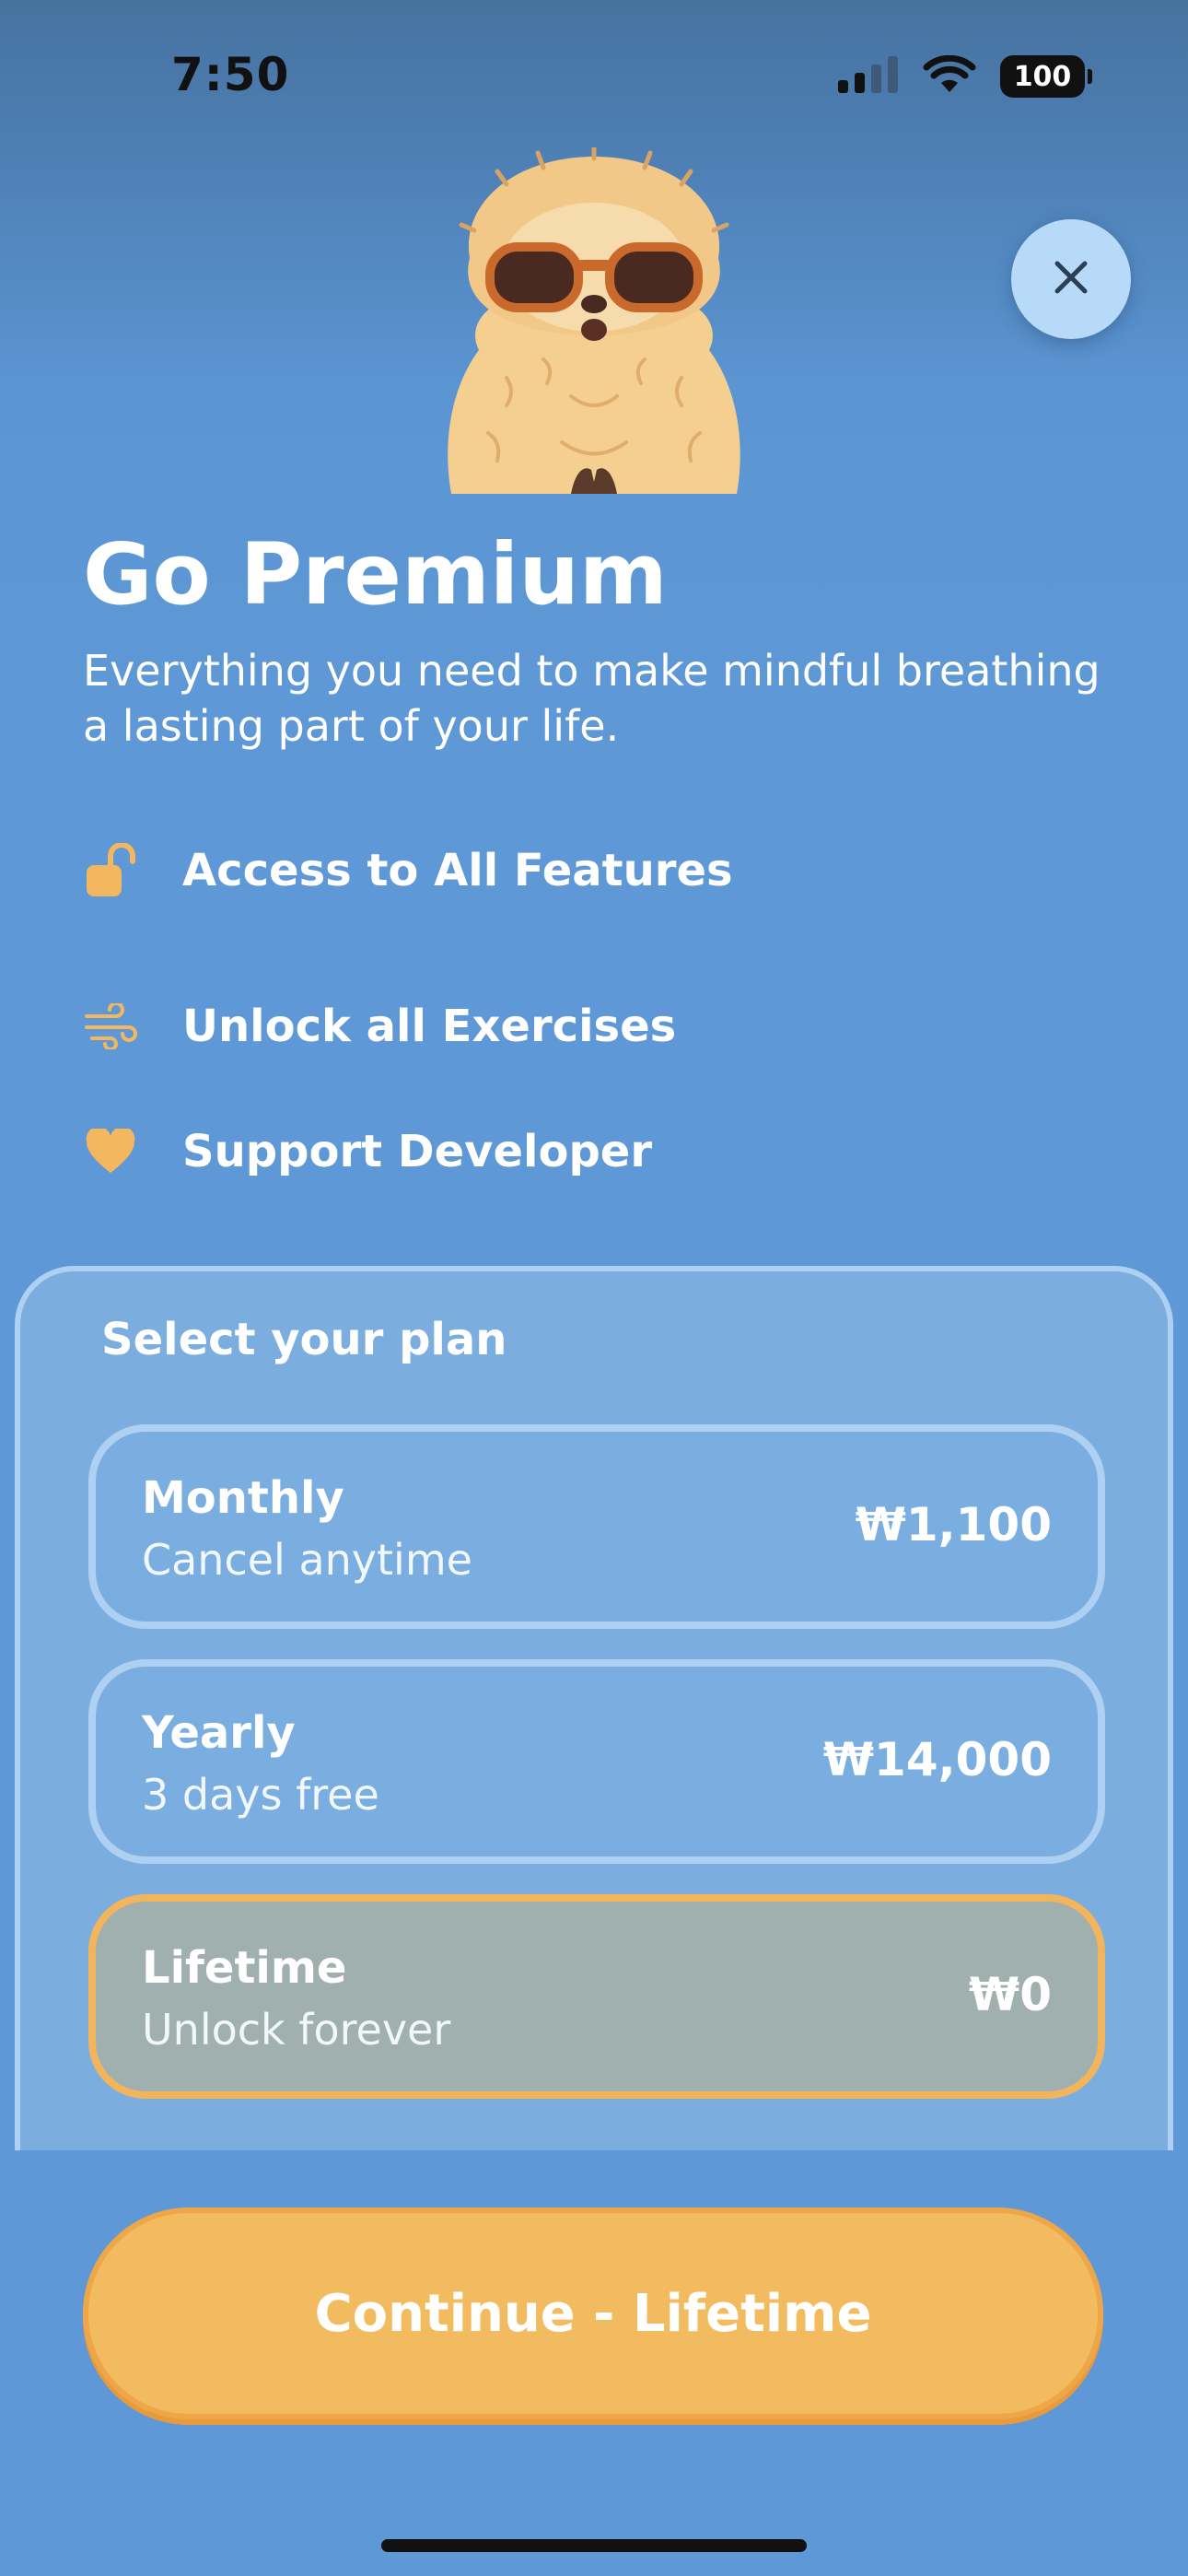  What do you see at coordinates (869, 76) in the screenshot?
I see `cellular-signal-icon` at bounding box center [869, 76].